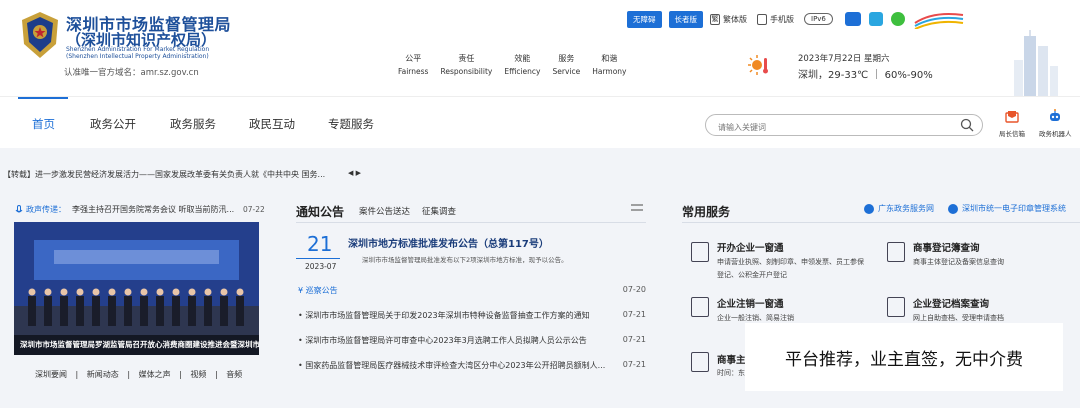 This screenshot has height=408, width=1080. Describe the element at coordinates (320, 211) in the screenshot. I see `notice-panel-title: 通知公告` at that location.